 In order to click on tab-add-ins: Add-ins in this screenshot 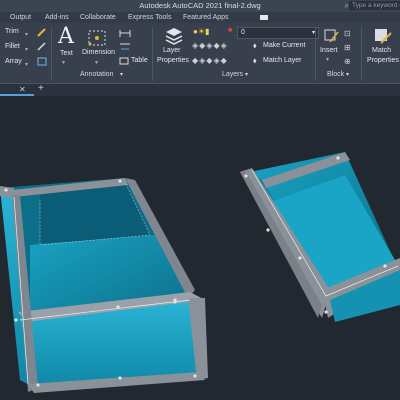, I will do `click(57, 17)`.